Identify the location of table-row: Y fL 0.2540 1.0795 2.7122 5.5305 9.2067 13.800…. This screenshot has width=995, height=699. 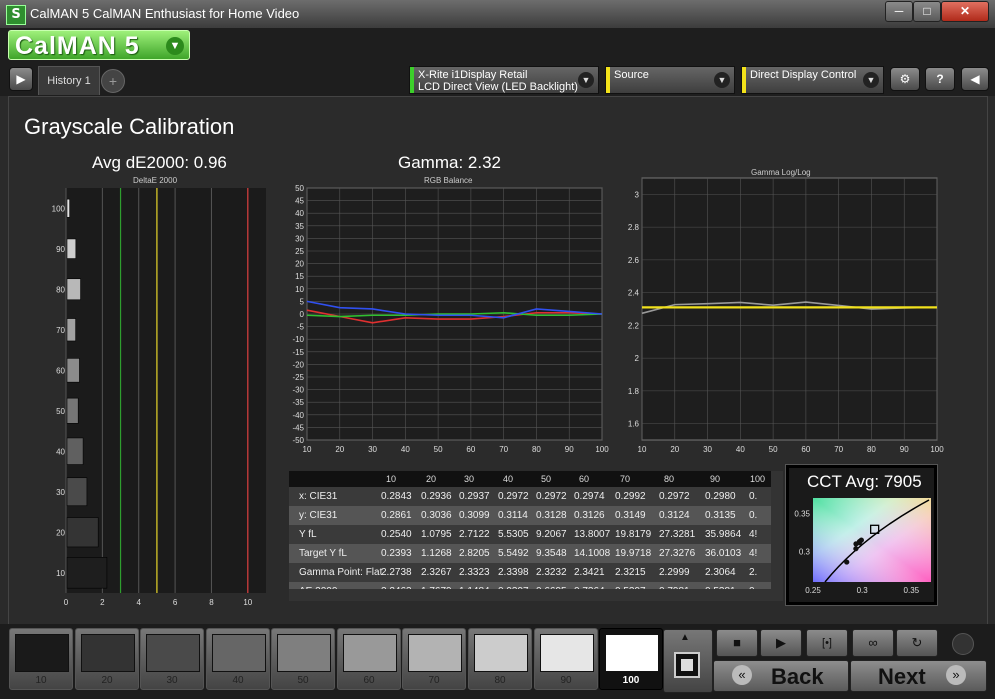
(530, 534).